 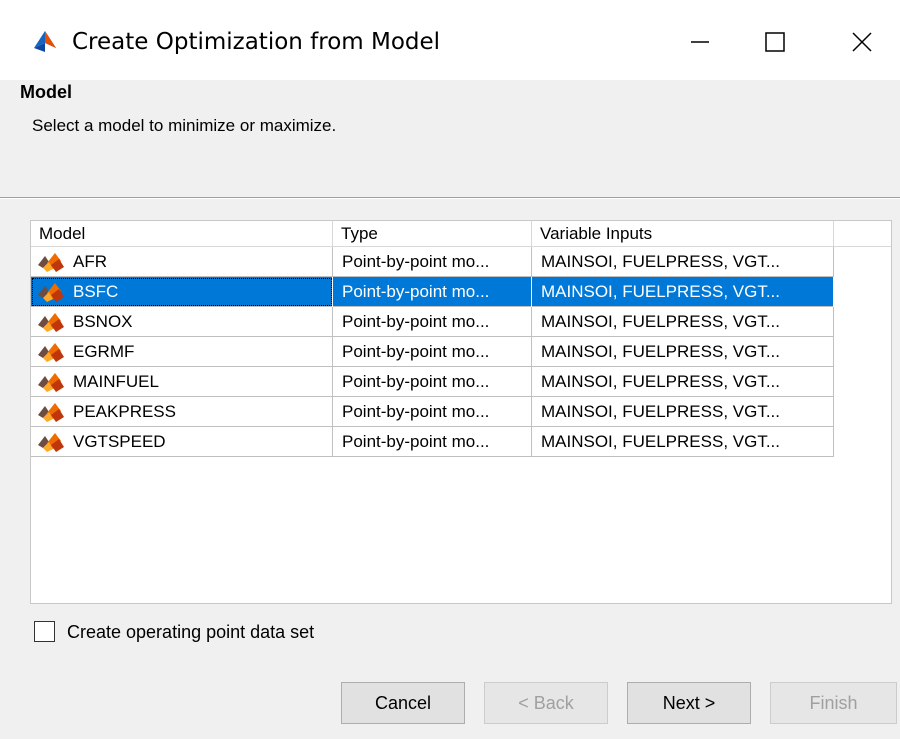 I want to click on model-name: BSNOX, so click(x=103, y=321).